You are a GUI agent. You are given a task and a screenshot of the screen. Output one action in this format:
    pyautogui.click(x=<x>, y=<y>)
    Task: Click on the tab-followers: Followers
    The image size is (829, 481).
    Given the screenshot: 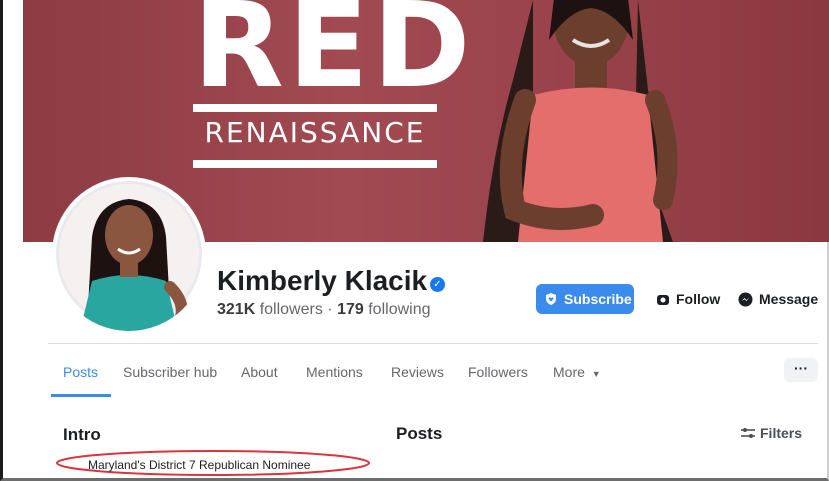 What is the action you would take?
    pyautogui.click(x=498, y=372)
    